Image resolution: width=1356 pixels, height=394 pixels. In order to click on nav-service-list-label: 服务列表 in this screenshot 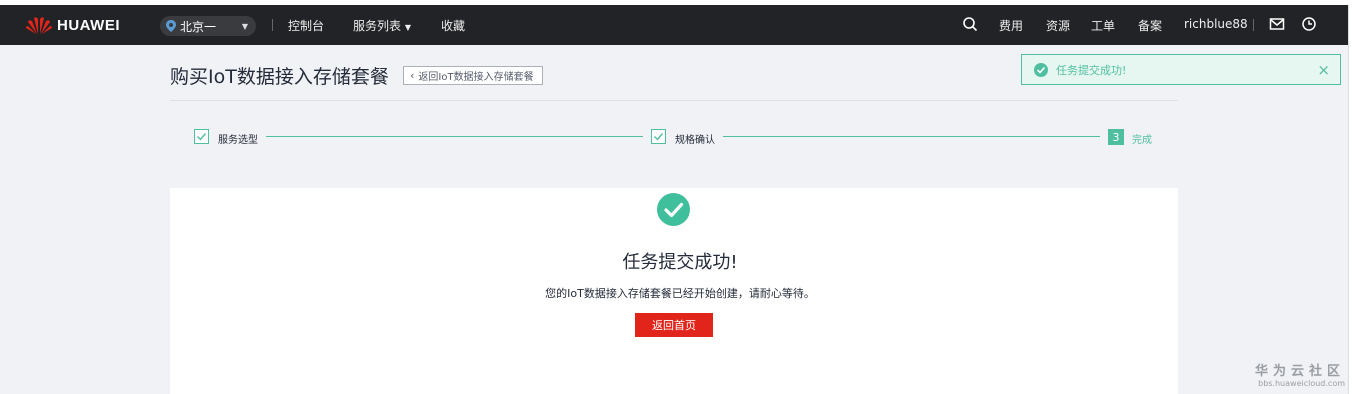, I will do `click(377, 26)`.